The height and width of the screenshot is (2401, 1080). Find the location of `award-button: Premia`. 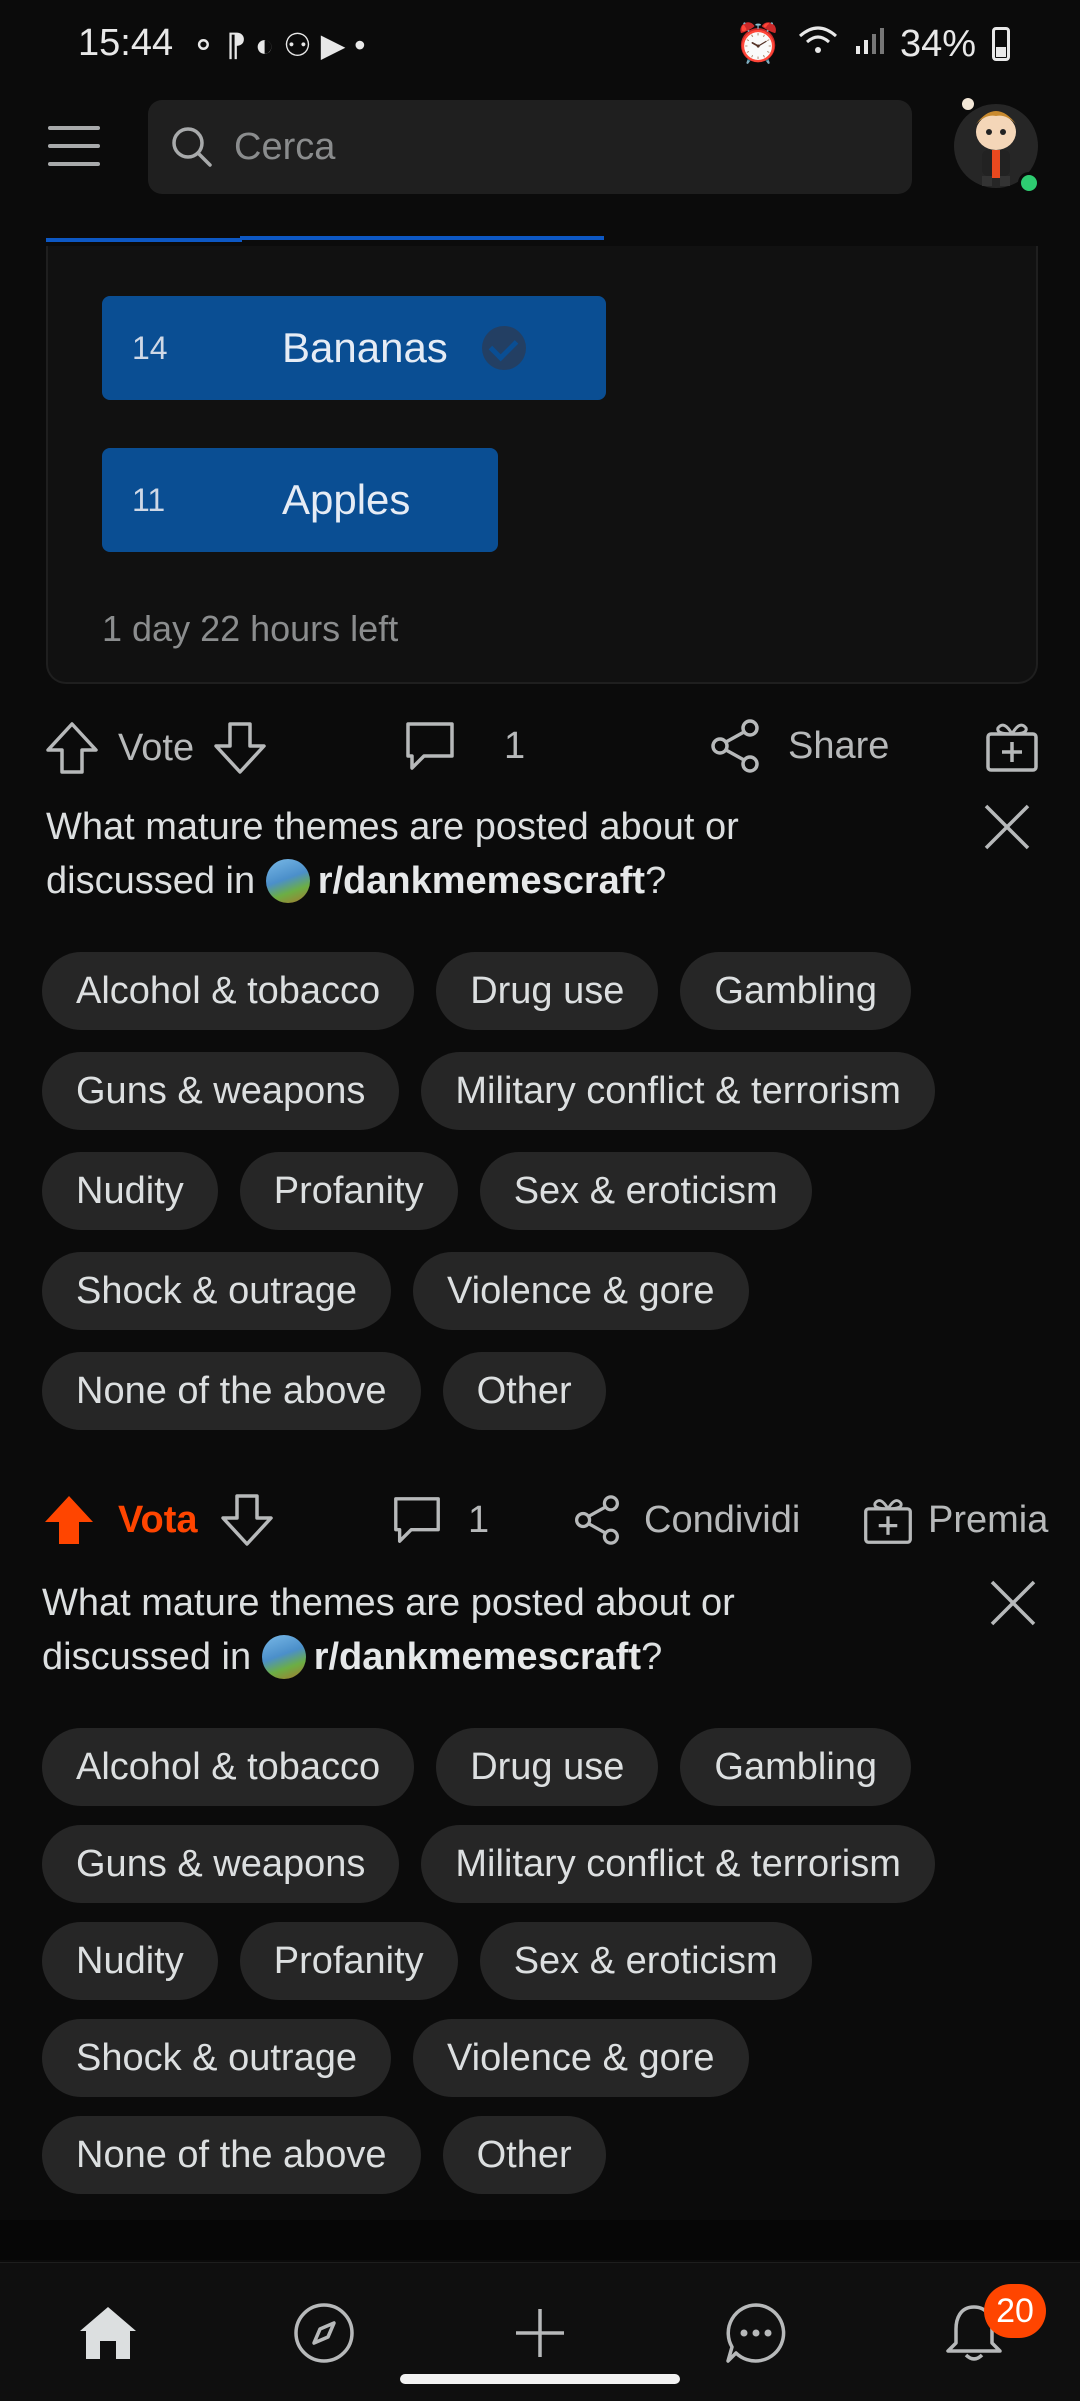

award-button: Premia is located at coordinates (955, 1520).